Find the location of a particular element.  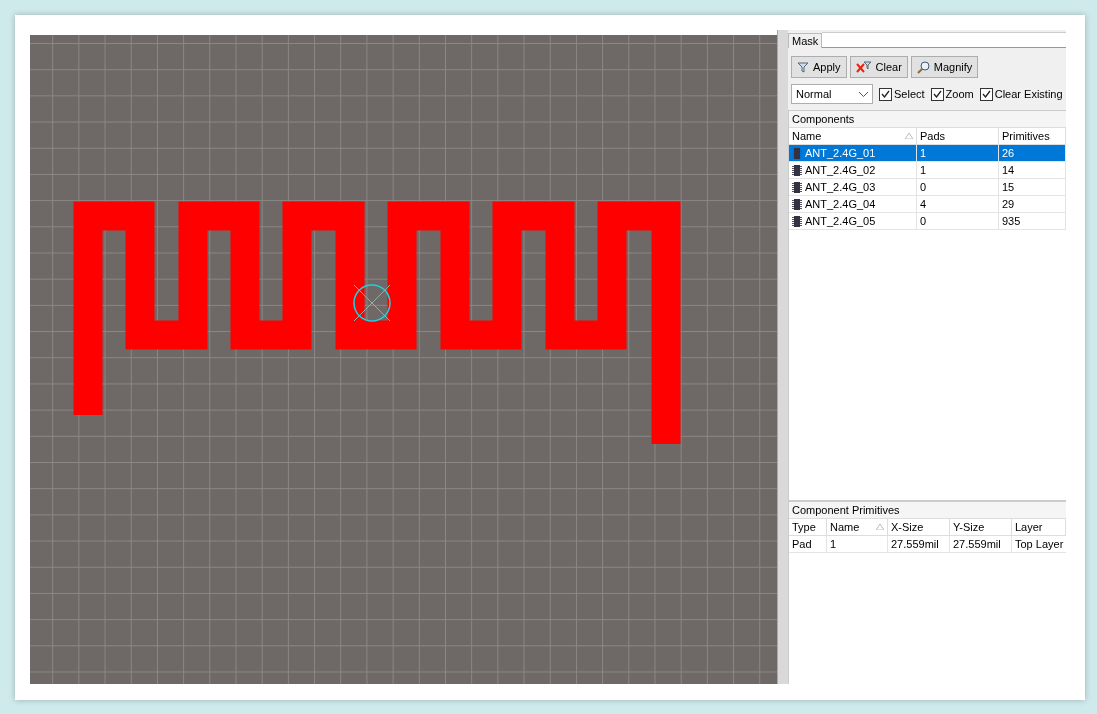

mask-label: Mask is located at coordinates (805, 40).